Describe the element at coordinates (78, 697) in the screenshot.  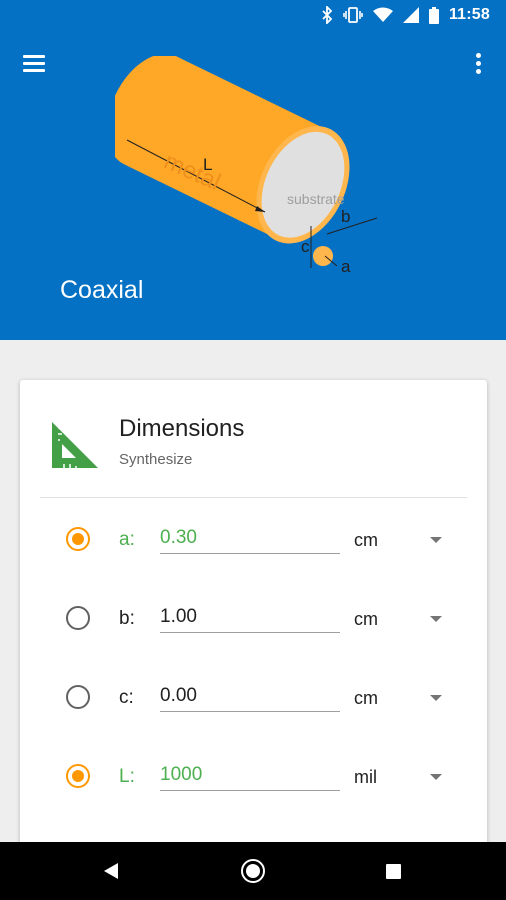
I see `radio-c` at that location.